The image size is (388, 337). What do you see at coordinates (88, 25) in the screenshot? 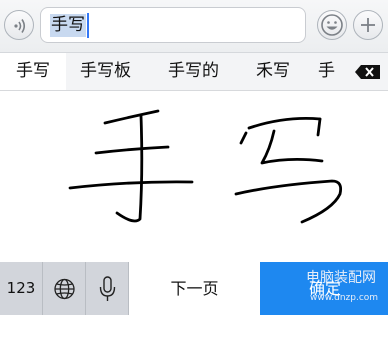
I see `text-caret` at bounding box center [88, 25].